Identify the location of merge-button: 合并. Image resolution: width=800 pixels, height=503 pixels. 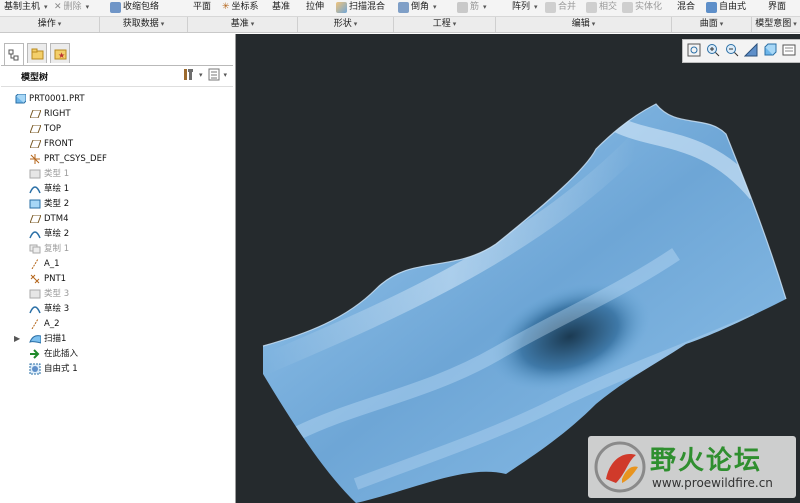
(560, 7).